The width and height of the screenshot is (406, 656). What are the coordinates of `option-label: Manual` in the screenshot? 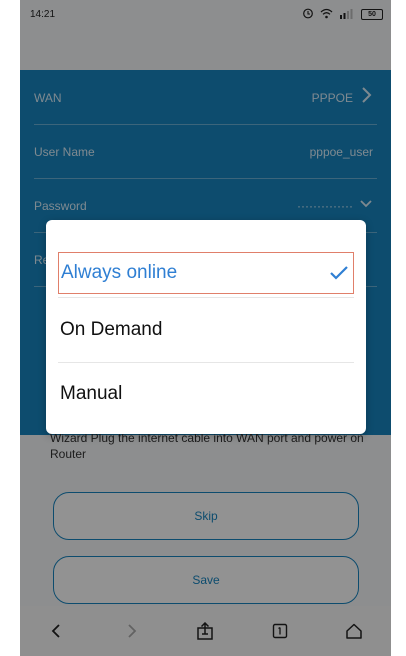 It's located at (91, 393).